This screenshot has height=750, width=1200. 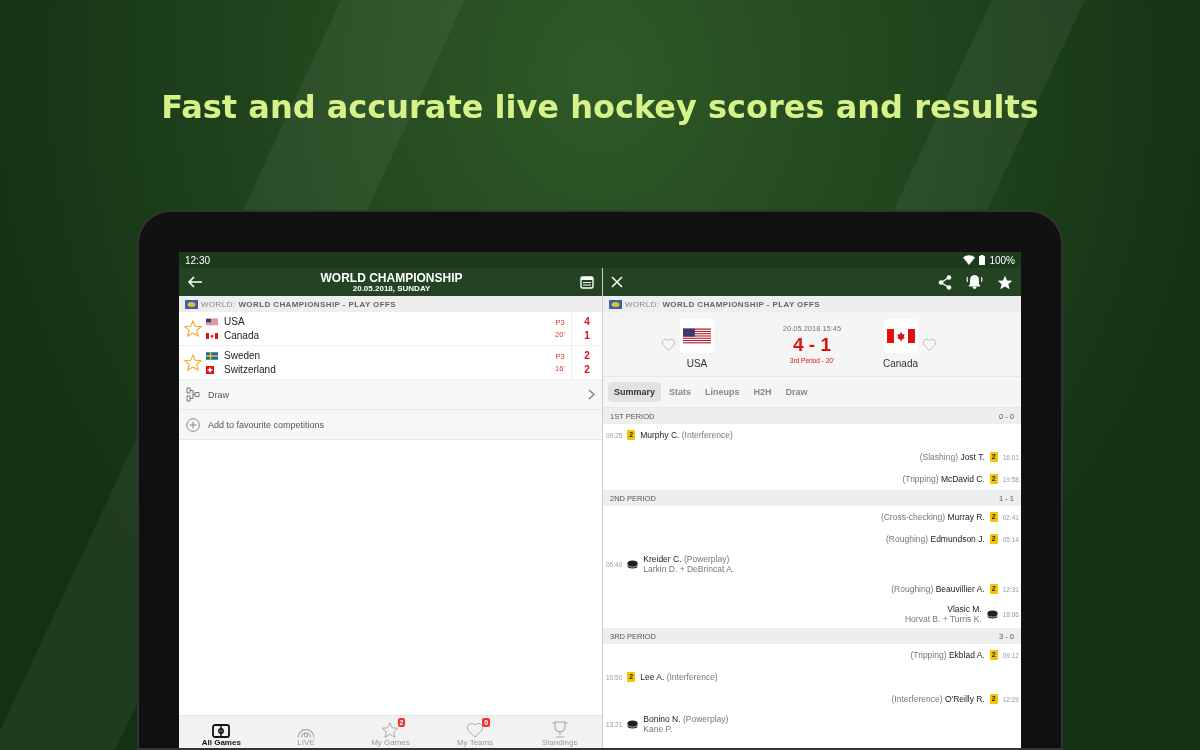 I want to click on event-description: (Roughing) Edmundson J., so click(x=935, y=539).